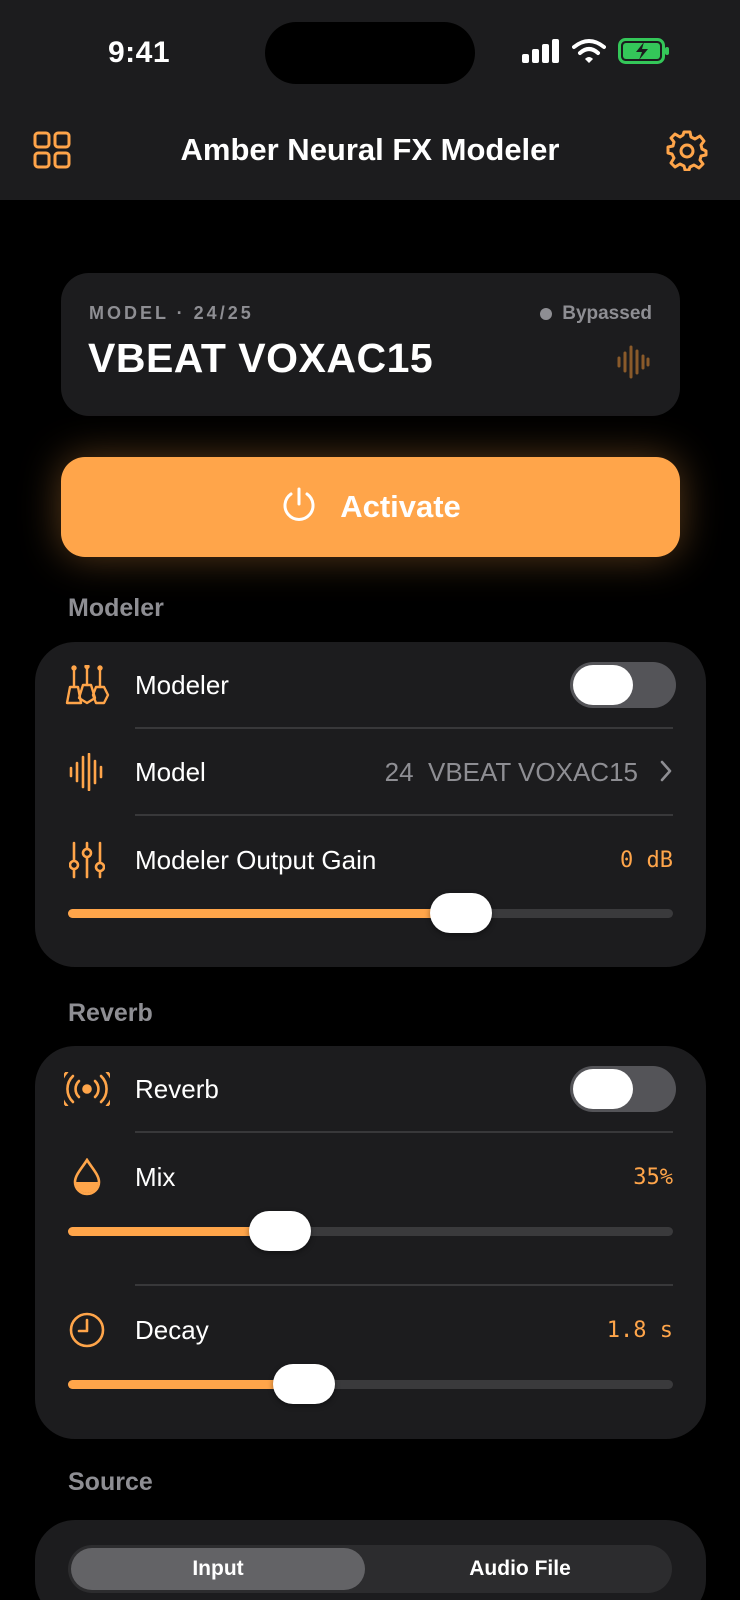 This screenshot has width=740, height=1600. I want to click on status-dot, so click(546, 314).